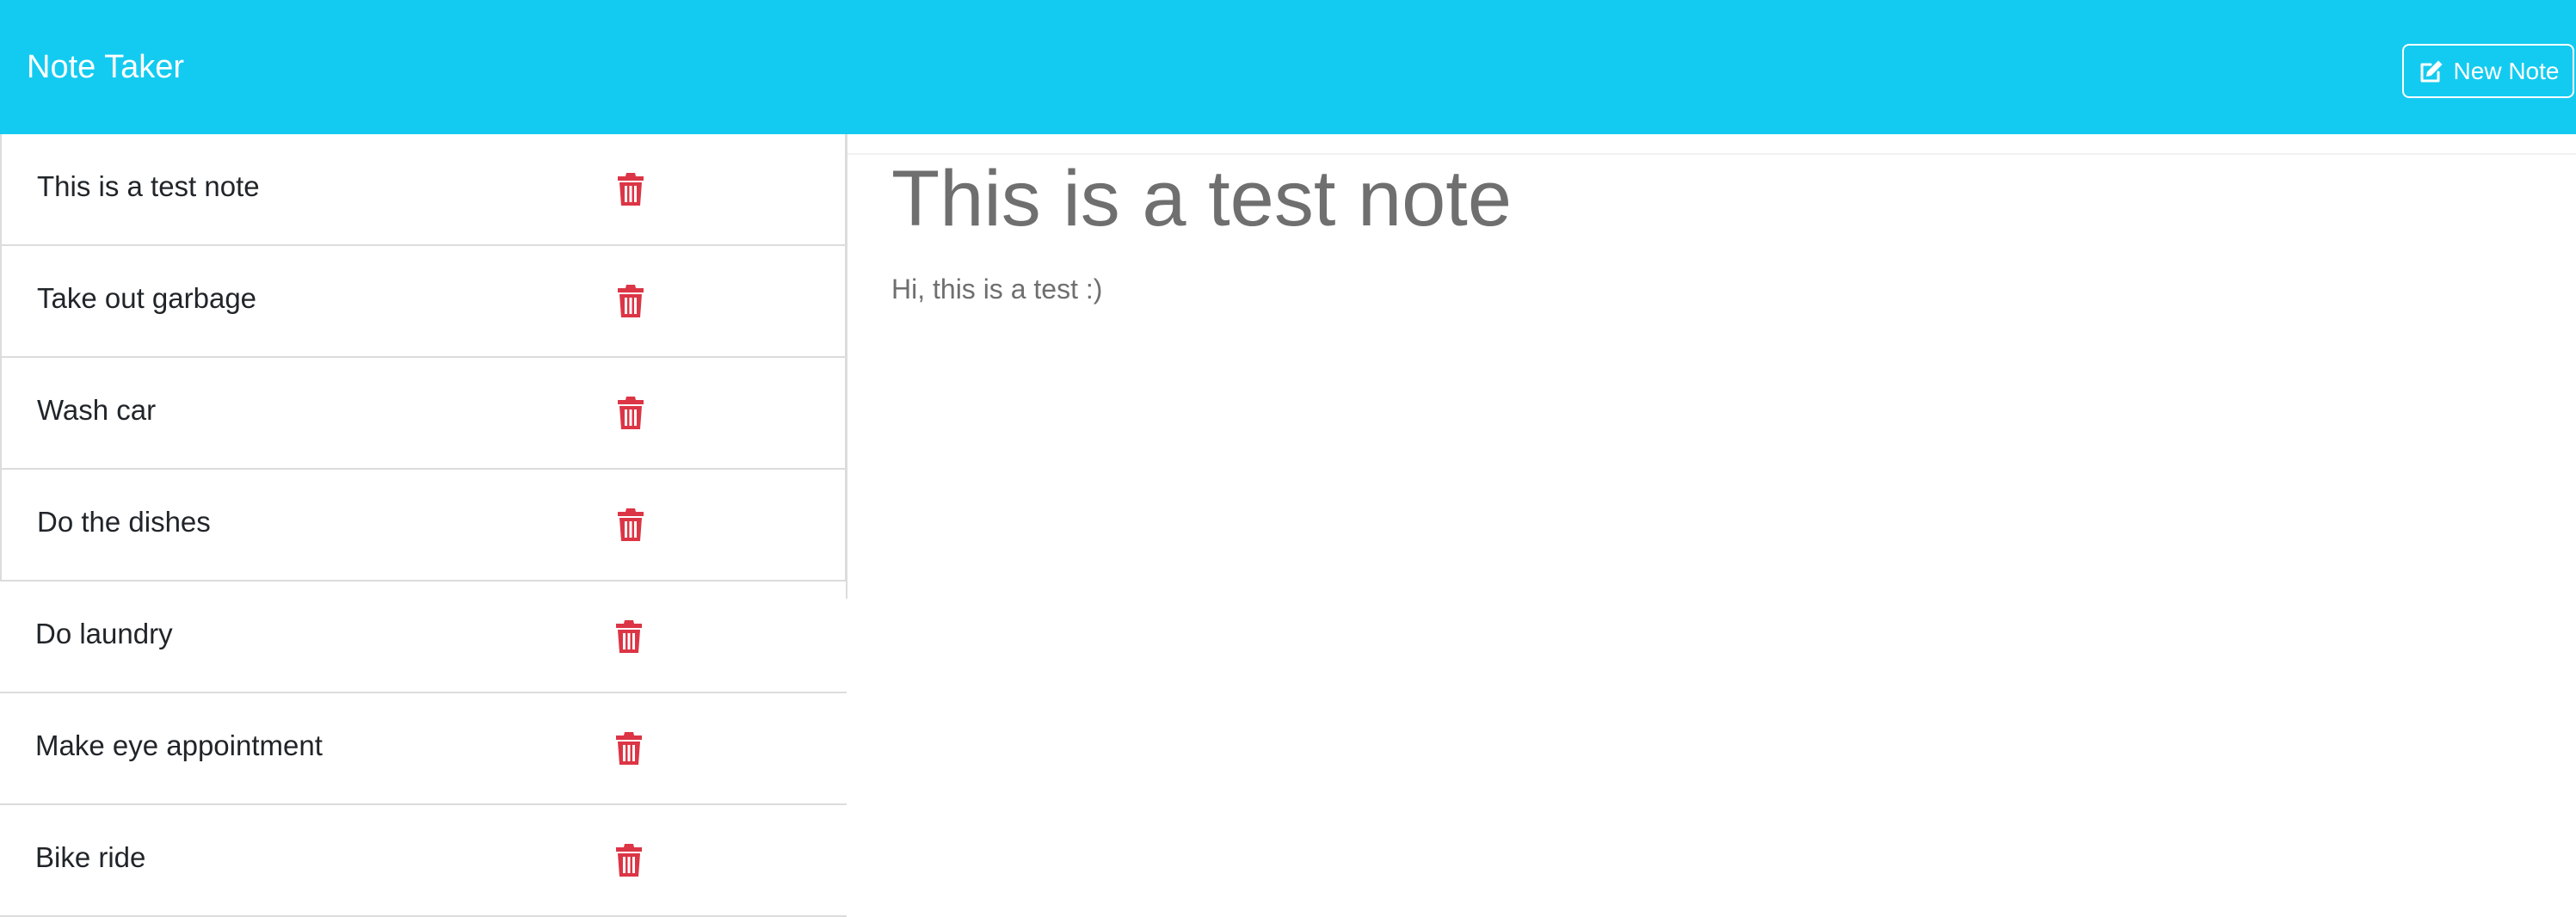 The image size is (2576, 917). I want to click on note-list-item-title: Do laundry, so click(104, 633).